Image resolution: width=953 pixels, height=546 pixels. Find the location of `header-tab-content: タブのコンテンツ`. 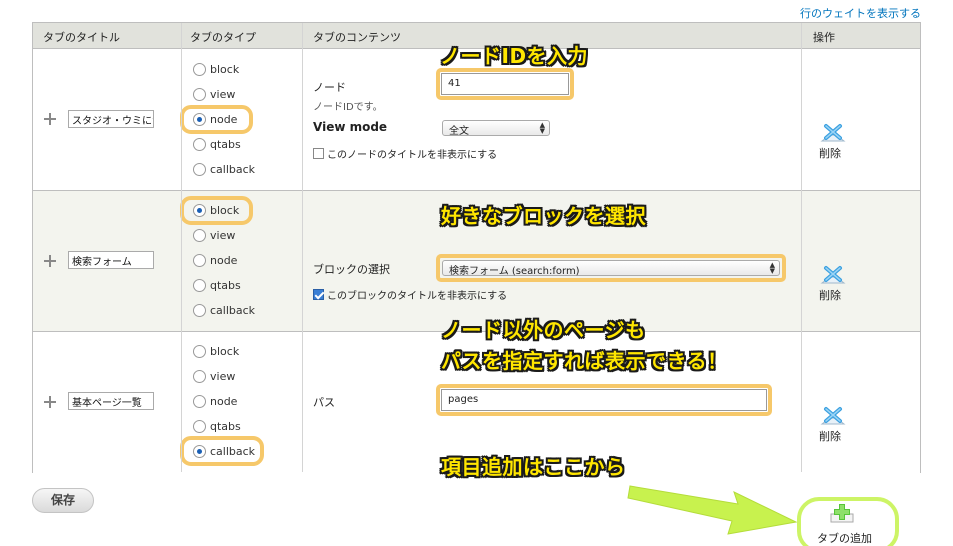

header-tab-content: タブのコンテンツ is located at coordinates (357, 37).